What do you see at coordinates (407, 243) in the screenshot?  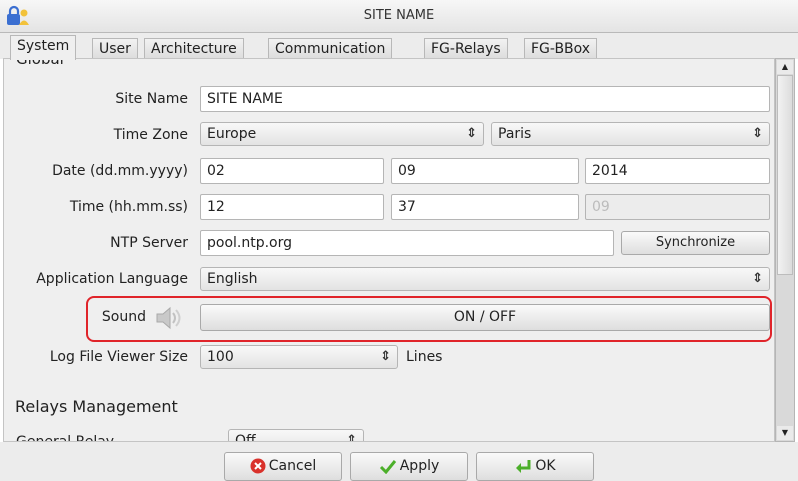 I see `ntp-server-input: pool.ntp.org` at bounding box center [407, 243].